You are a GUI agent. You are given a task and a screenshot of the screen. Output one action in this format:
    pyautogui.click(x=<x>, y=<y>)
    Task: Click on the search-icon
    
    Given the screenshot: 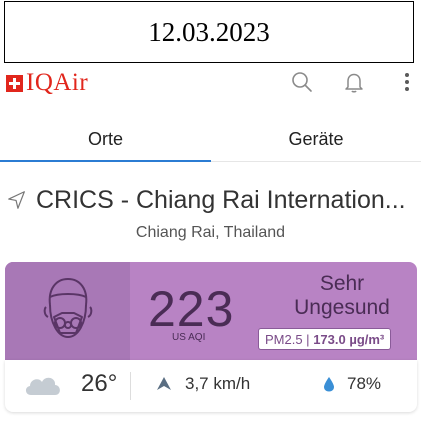 What is the action you would take?
    pyautogui.click(x=302, y=82)
    